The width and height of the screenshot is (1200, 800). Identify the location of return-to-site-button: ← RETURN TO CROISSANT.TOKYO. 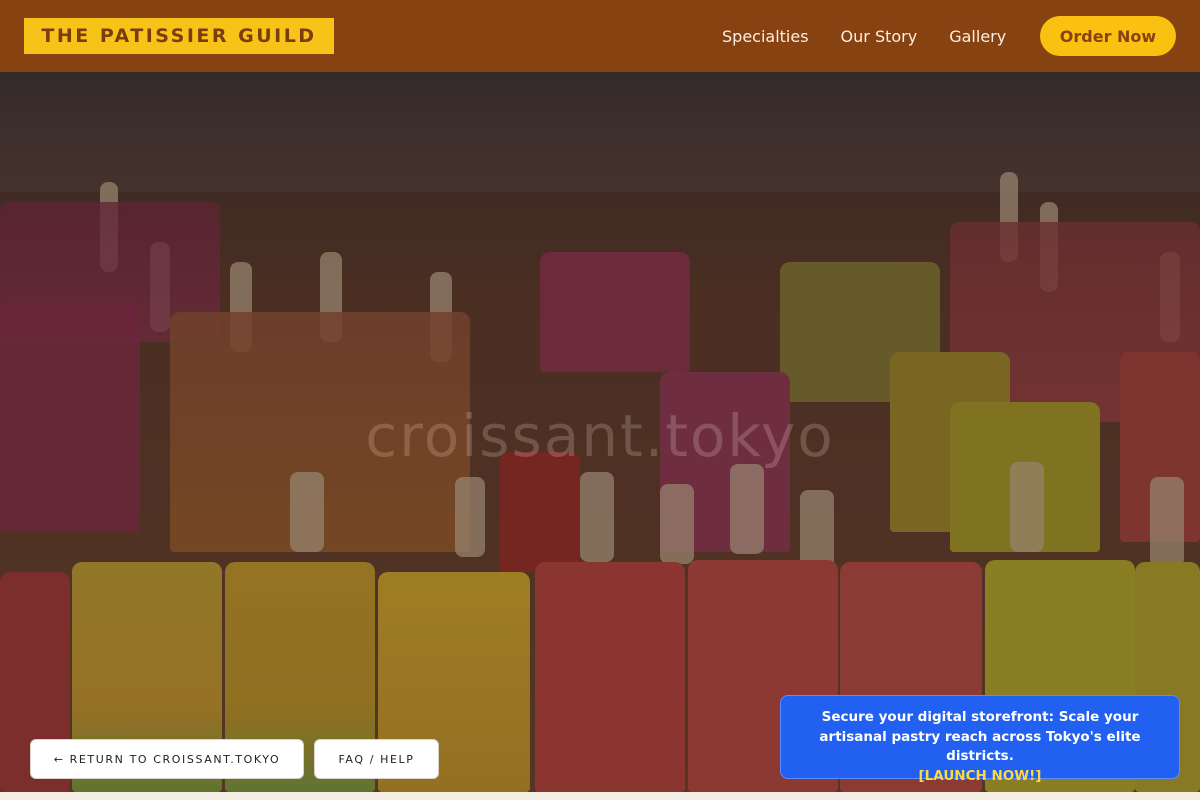
(167, 759).